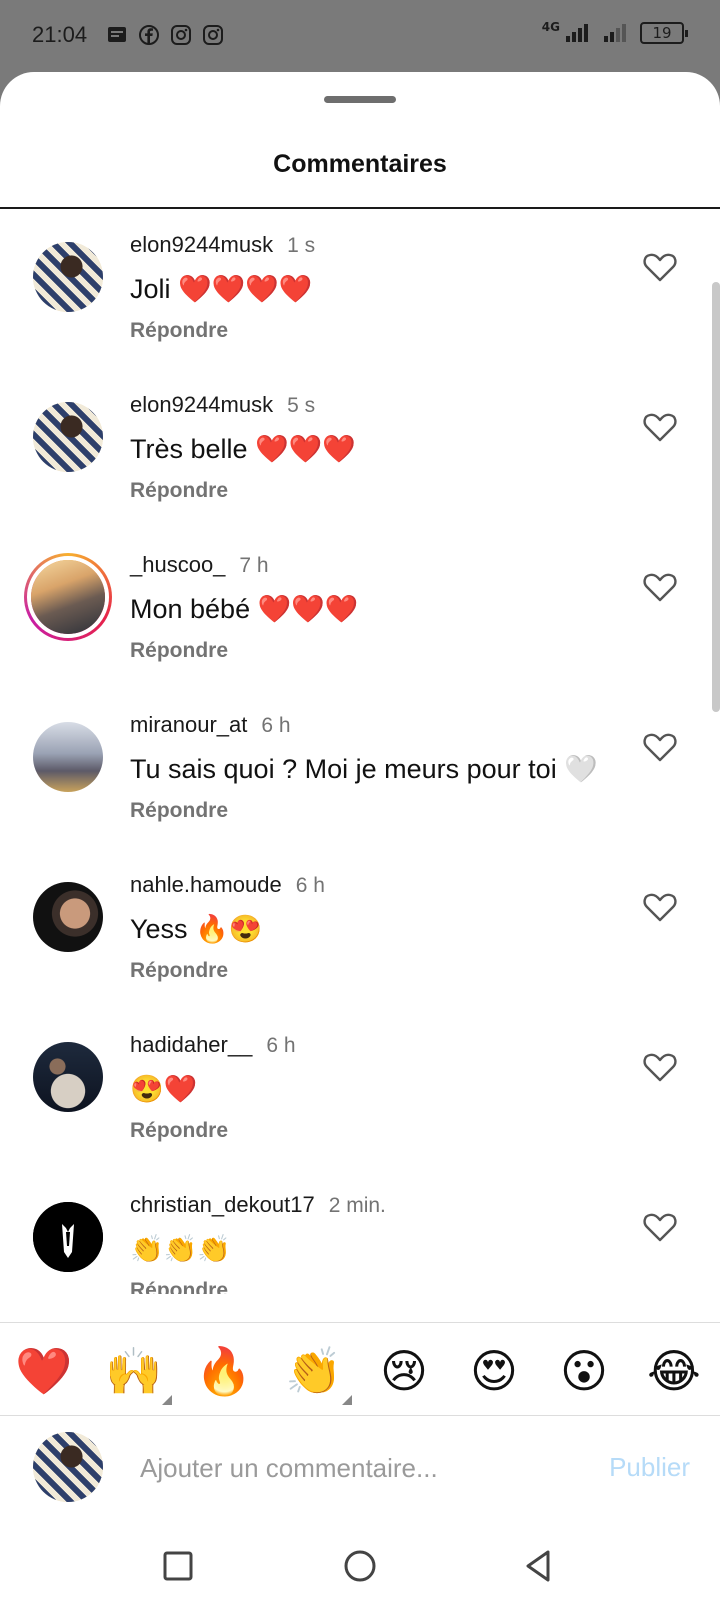 Image resolution: width=720 pixels, height=1612 pixels. I want to click on system-navigation-bar, so click(360, 1566).